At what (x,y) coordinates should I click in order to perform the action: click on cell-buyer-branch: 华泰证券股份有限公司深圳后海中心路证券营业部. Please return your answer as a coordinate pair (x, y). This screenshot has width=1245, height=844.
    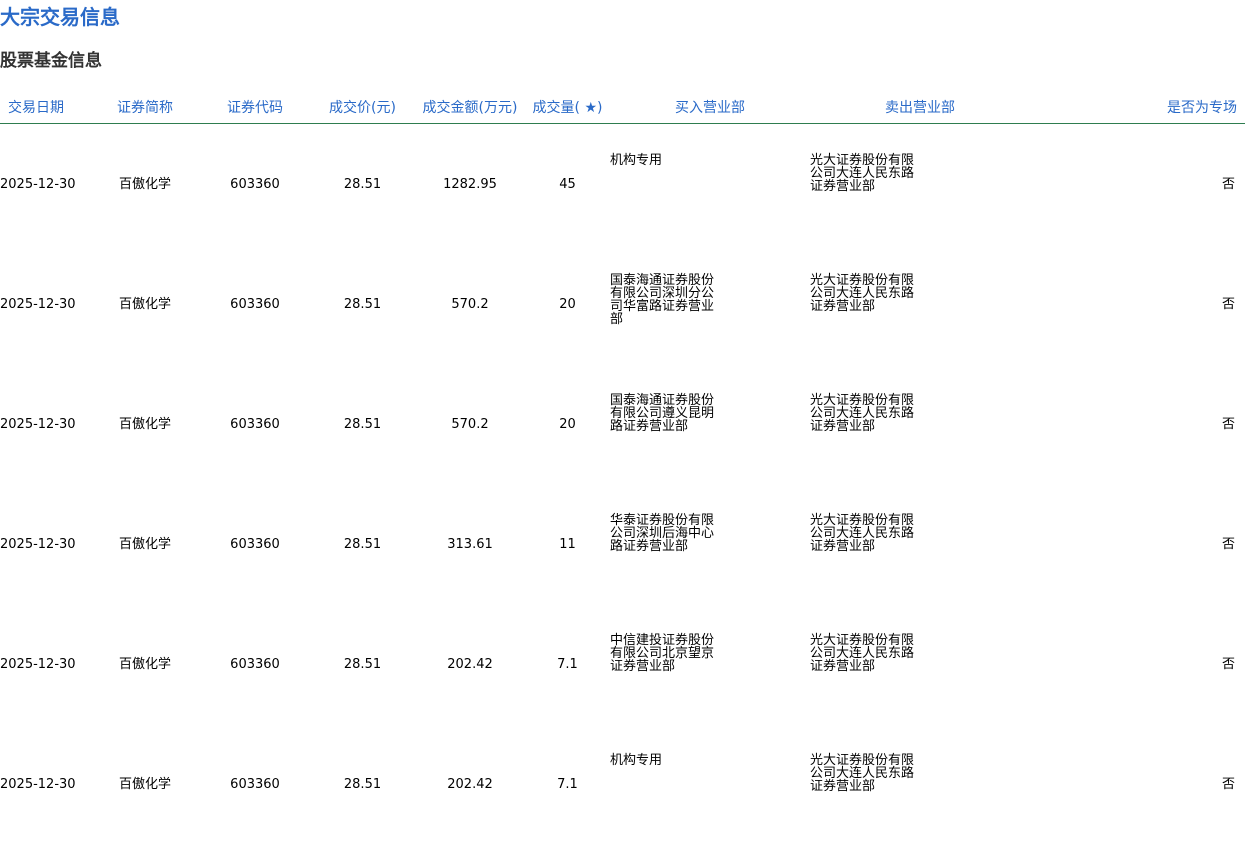
    Looking at the image, I should click on (710, 544).